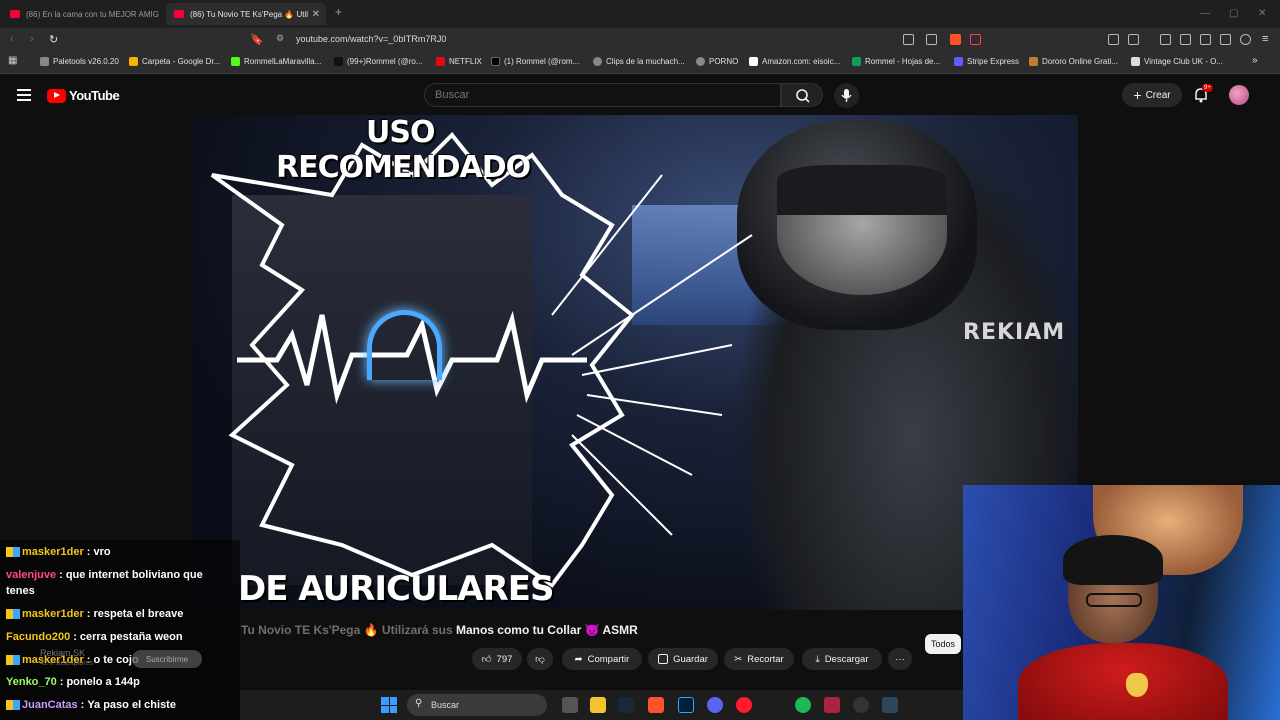 This screenshot has height=720, width=1280. I want to click on voice-search-button, so click(846, 95).